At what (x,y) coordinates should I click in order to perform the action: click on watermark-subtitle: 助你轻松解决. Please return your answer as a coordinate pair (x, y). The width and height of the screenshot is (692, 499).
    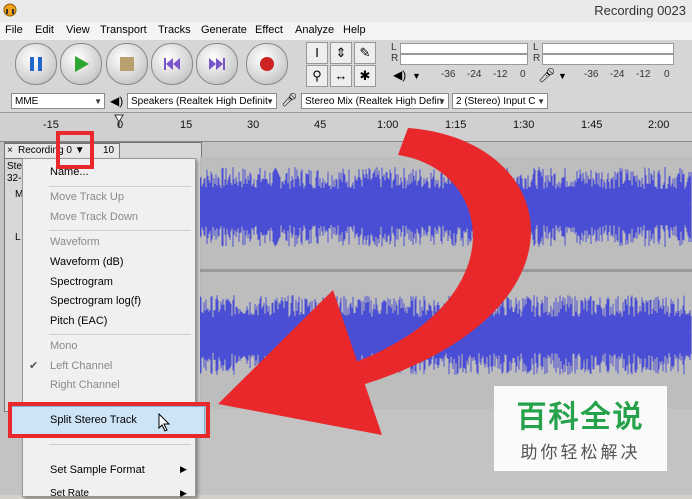
    Looking at the image, I should click on (580, 453).